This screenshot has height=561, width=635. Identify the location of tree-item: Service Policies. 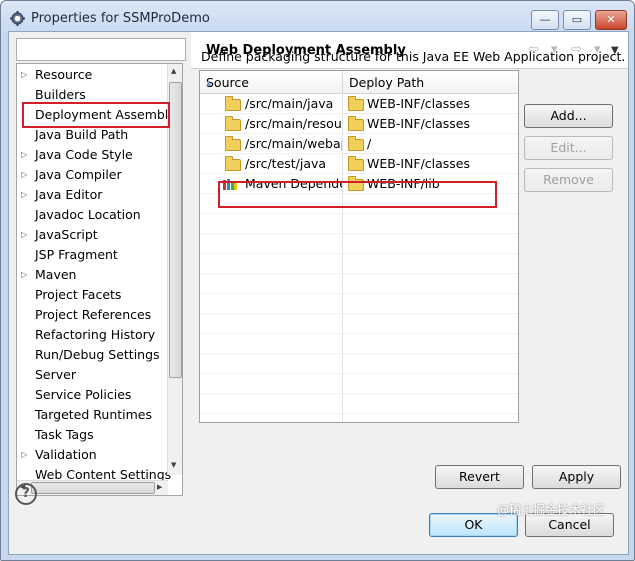
(92, 395).